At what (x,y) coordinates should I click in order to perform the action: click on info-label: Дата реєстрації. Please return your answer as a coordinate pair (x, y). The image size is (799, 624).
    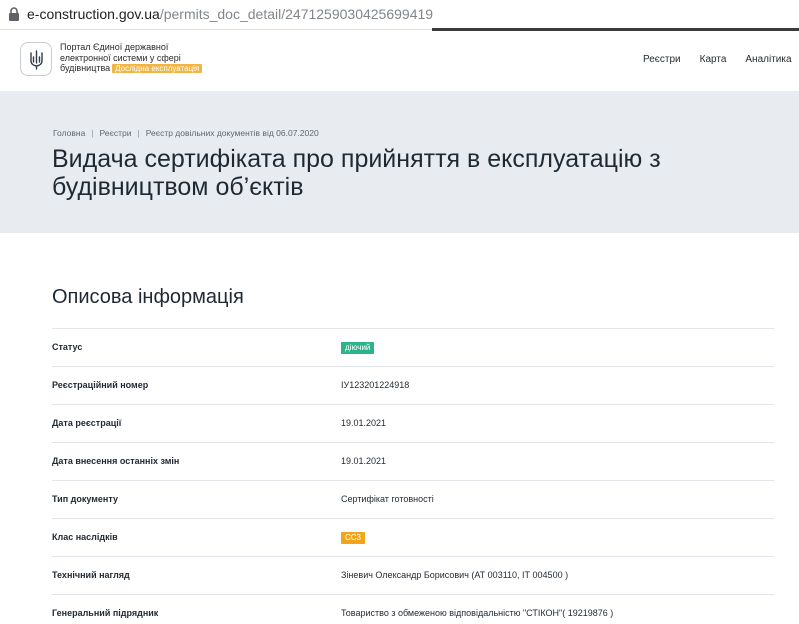
    Looking at the image, I should click on (87, 423).